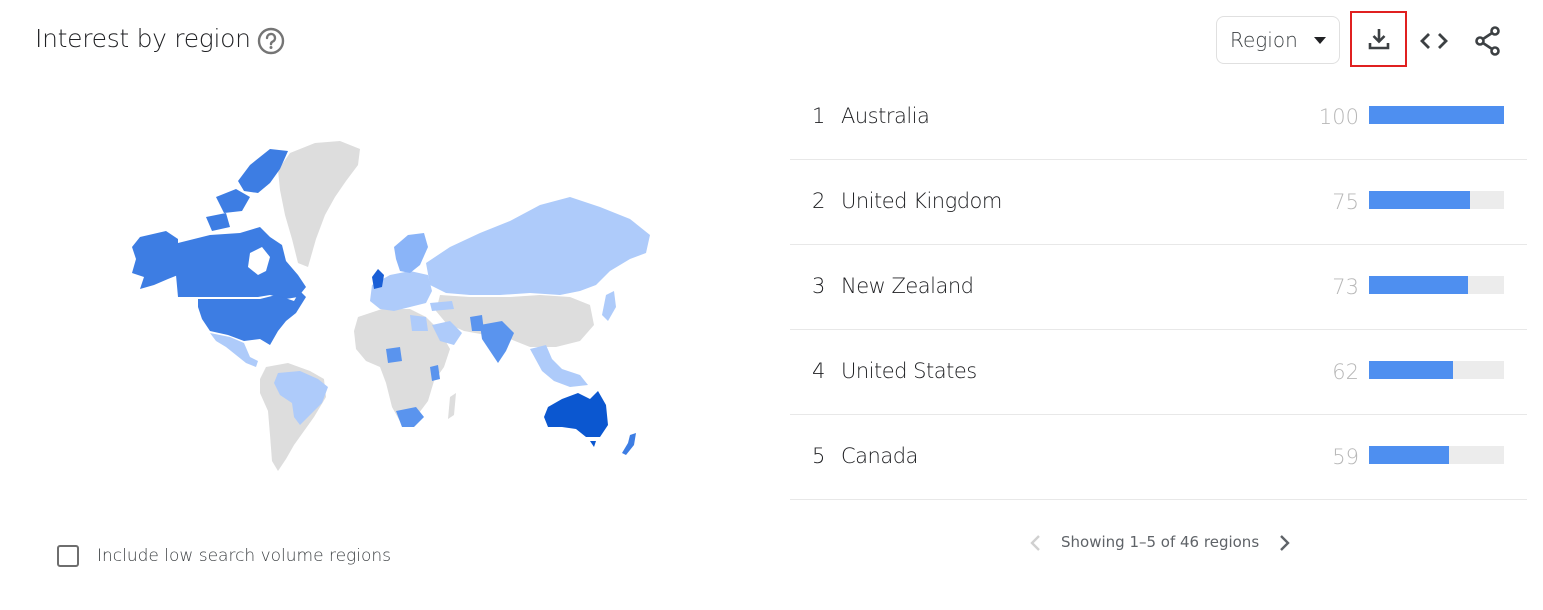 The height and width of the screenshot is (610, 1543). I want to click on row-region-name: New Zealand, so click(907, 286).